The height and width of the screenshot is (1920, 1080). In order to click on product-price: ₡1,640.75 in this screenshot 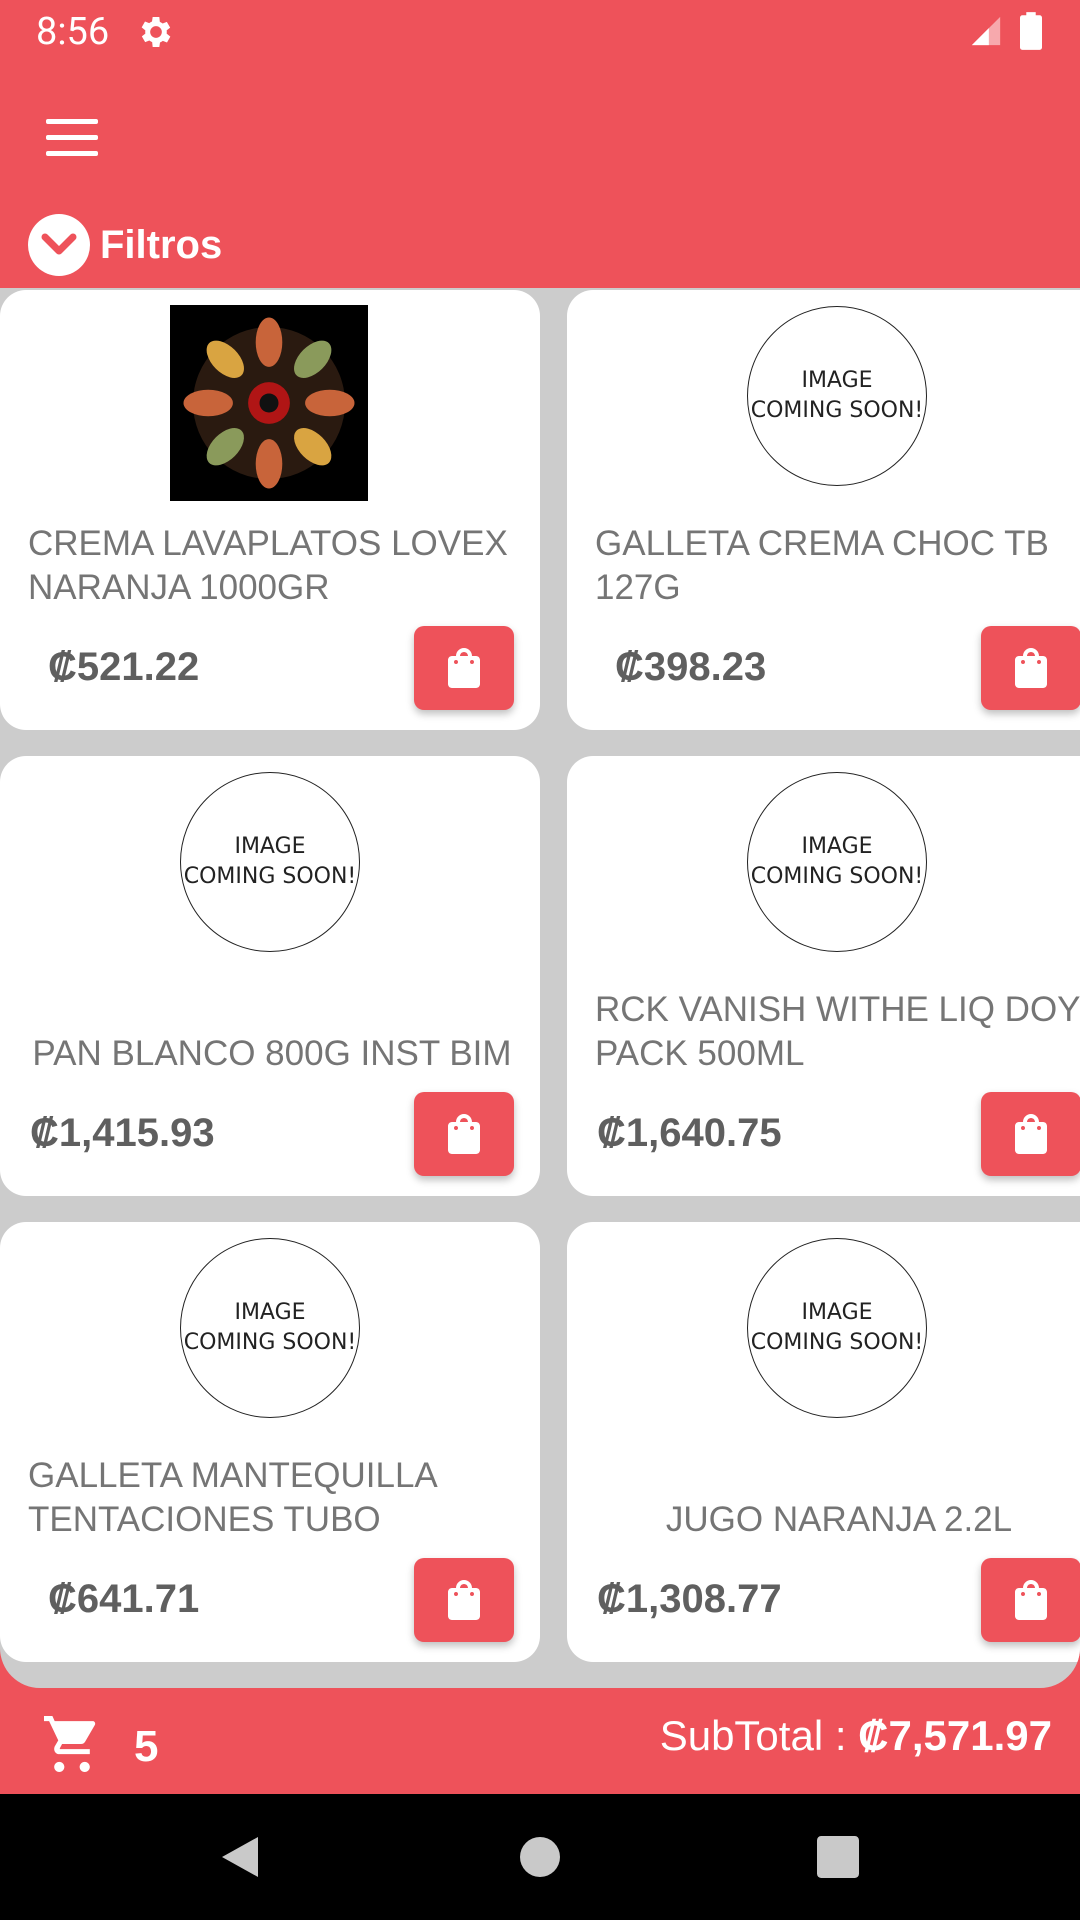, I will do `click(689, 1133)`.